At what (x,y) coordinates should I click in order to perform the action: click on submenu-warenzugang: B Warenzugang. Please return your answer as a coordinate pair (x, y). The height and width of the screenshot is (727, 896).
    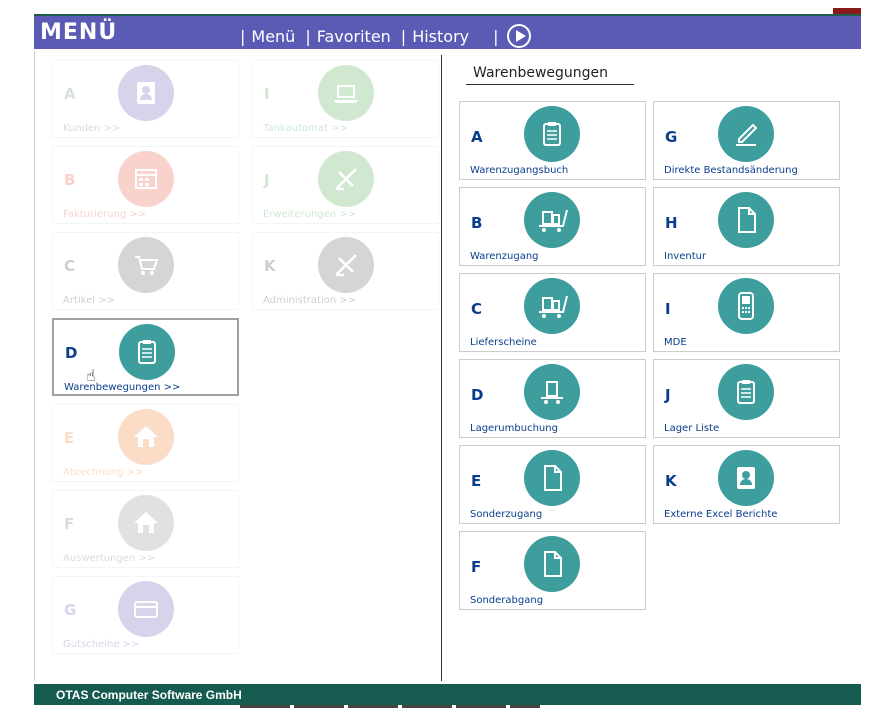
    Looking at the image, I should click on (552, 226).